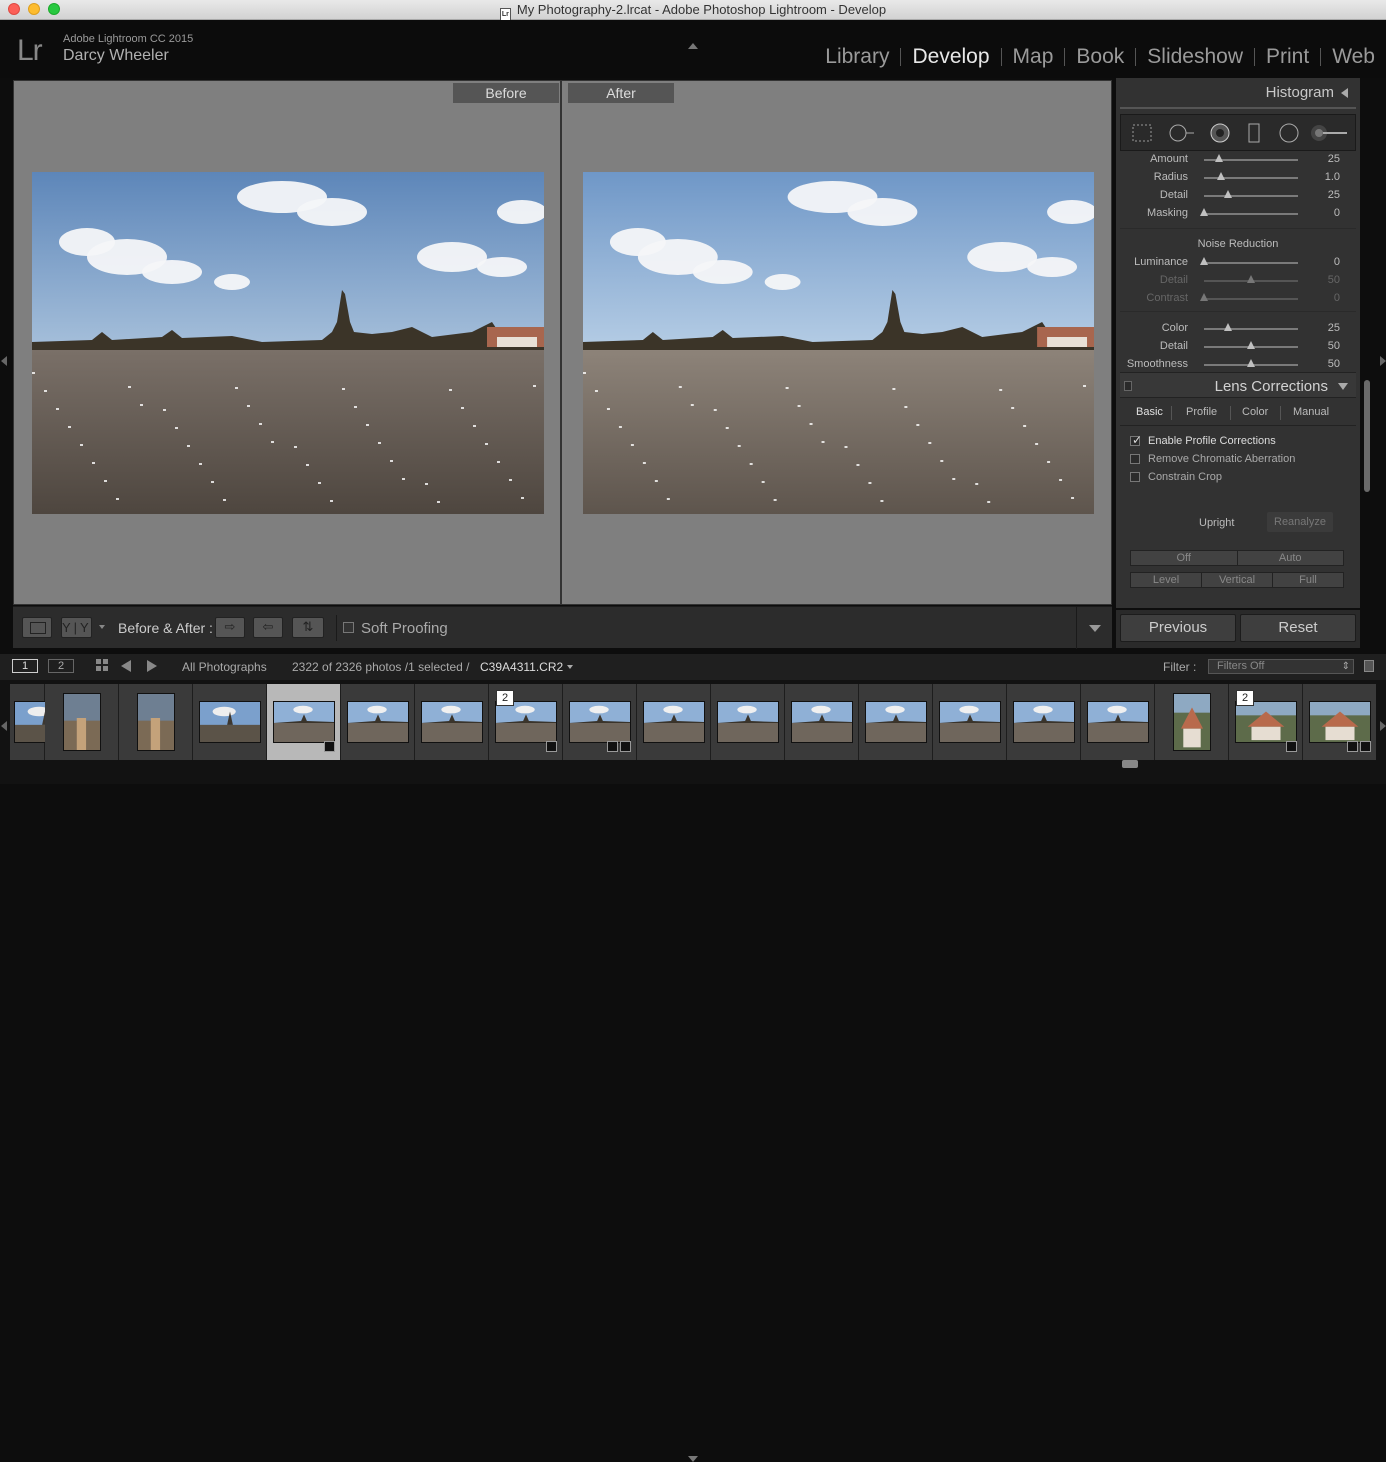 The width and height of the screenshot is (1386, 1462). Describe the element at coordinates (1287, 57) in the screenshot. I see `module-print: Print` at that location.